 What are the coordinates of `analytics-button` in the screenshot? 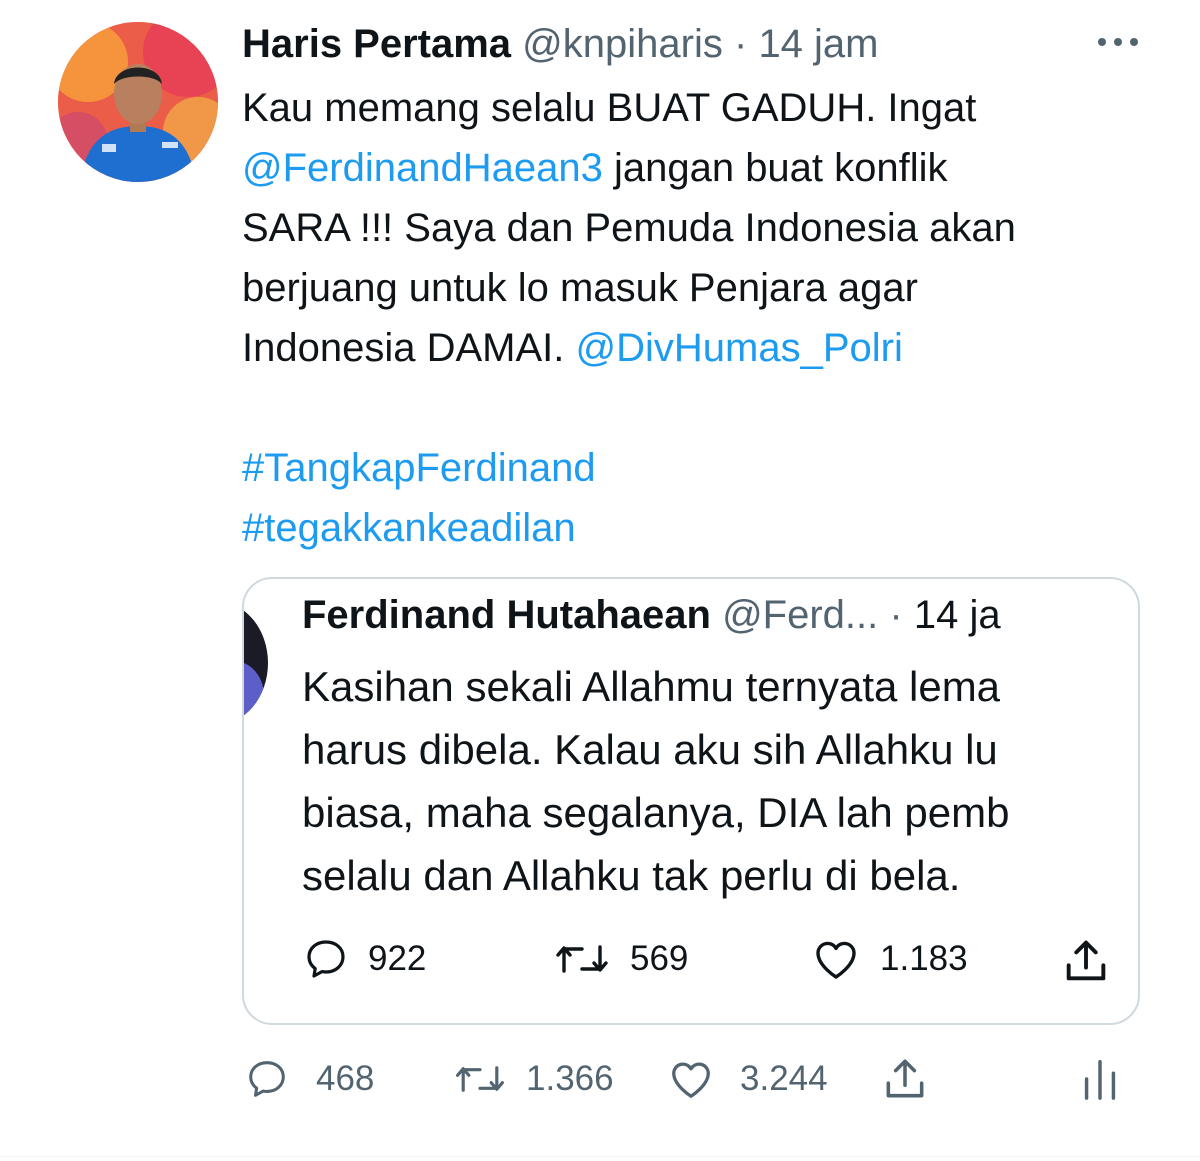 It's located at (1100, 1079).